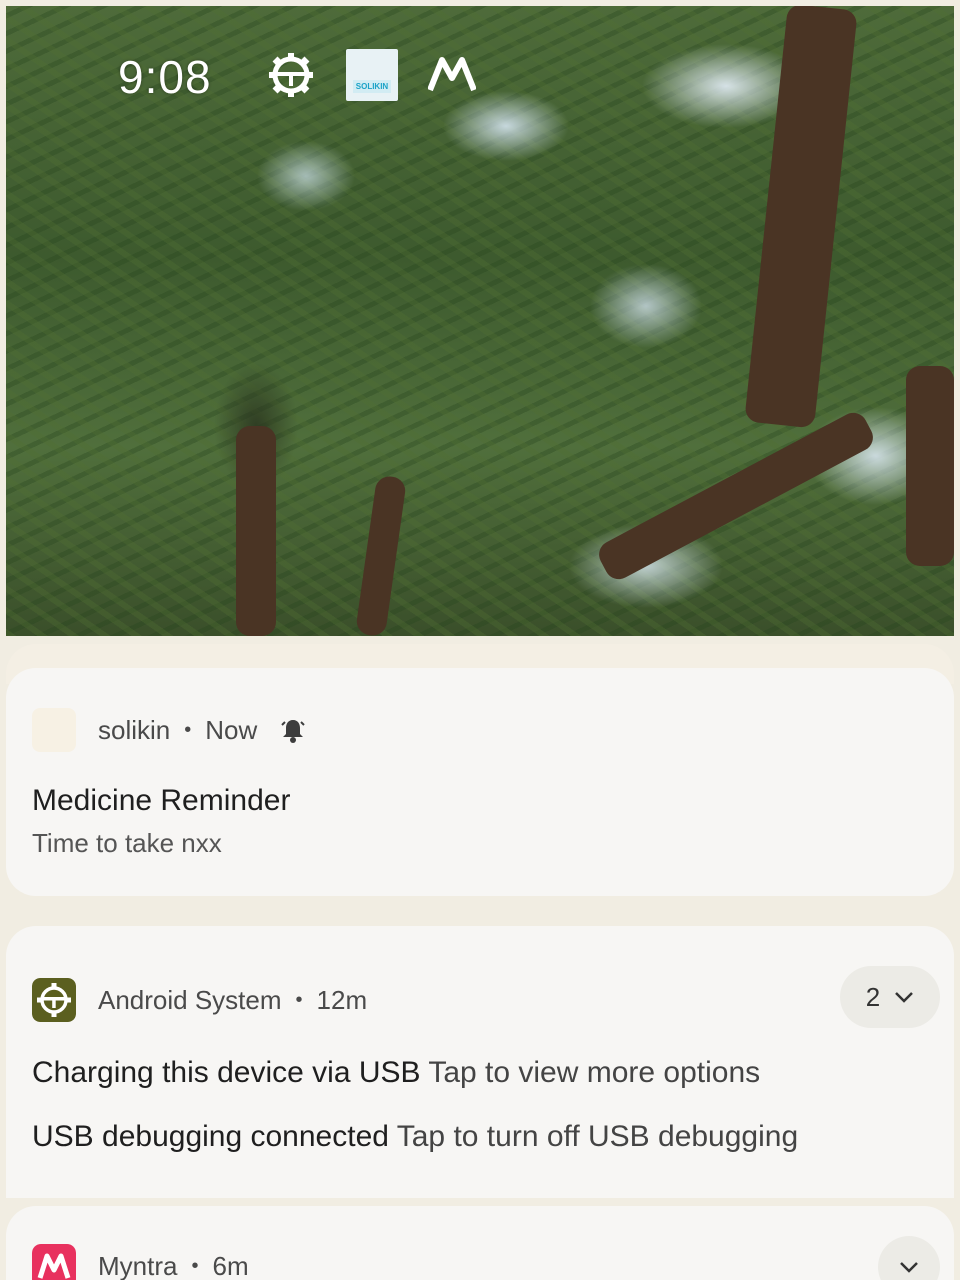 This screenshot has height=1280, width=960. Describe the element at coordinates (293, 731) in the screenshot. I see `bell-alert-icon` at that location.